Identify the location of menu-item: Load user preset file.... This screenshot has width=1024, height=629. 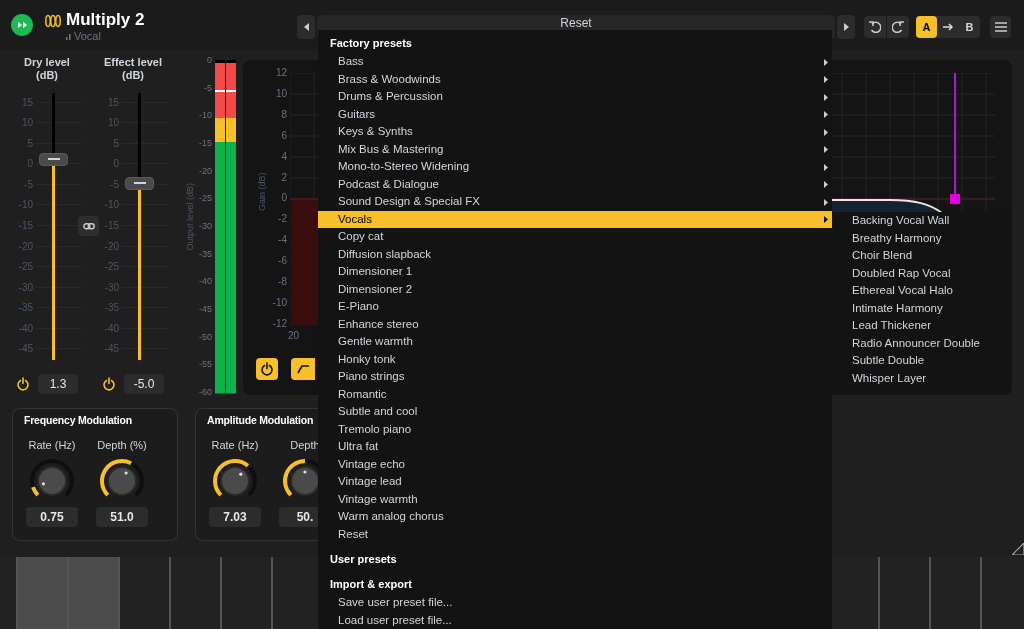
(575, 620).